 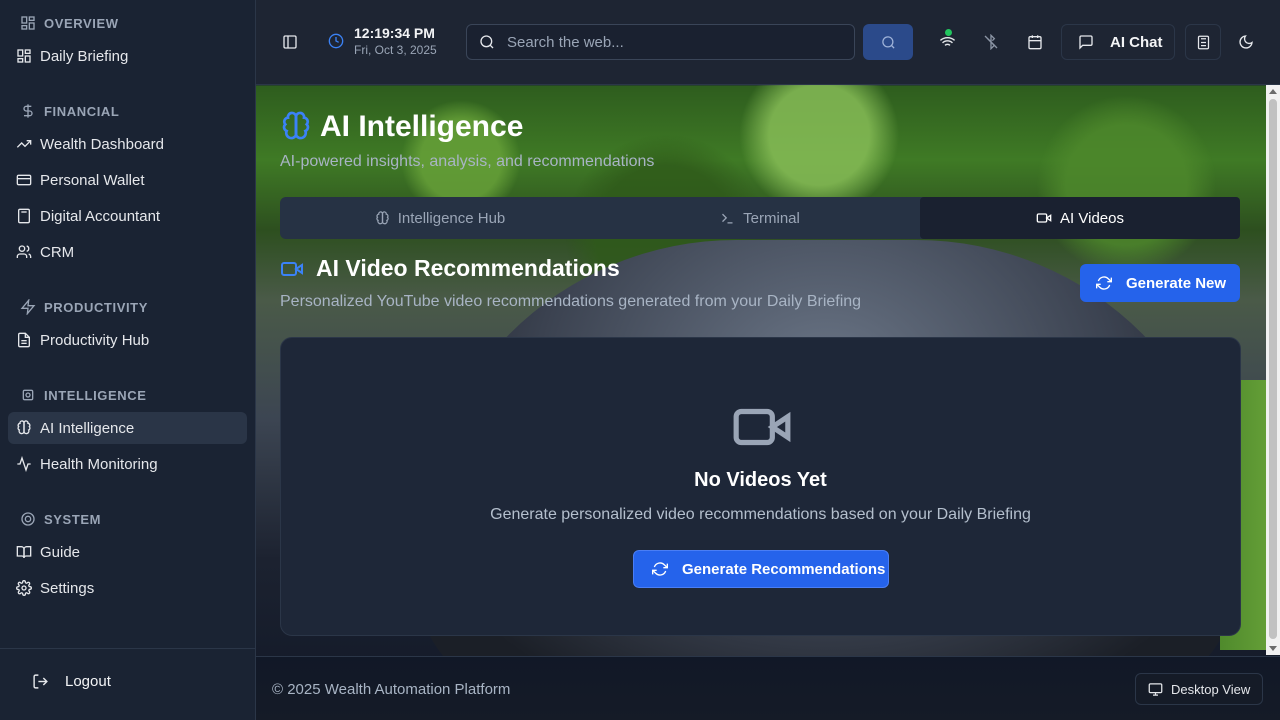 I want to click on logout-icon, so click(x=40, y=681).